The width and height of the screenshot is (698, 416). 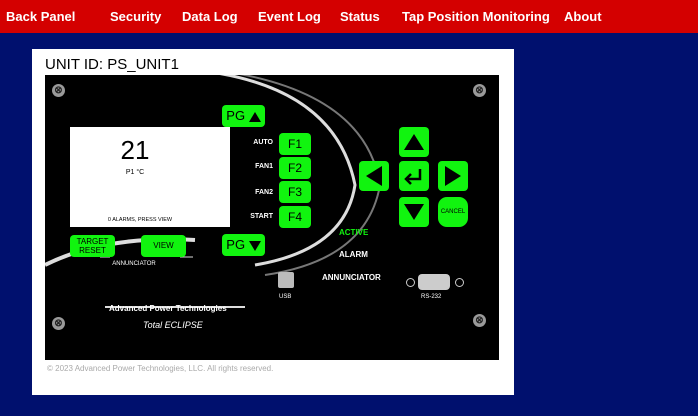 I want to click on arrow-right-icon, so click(x=453, y=176).